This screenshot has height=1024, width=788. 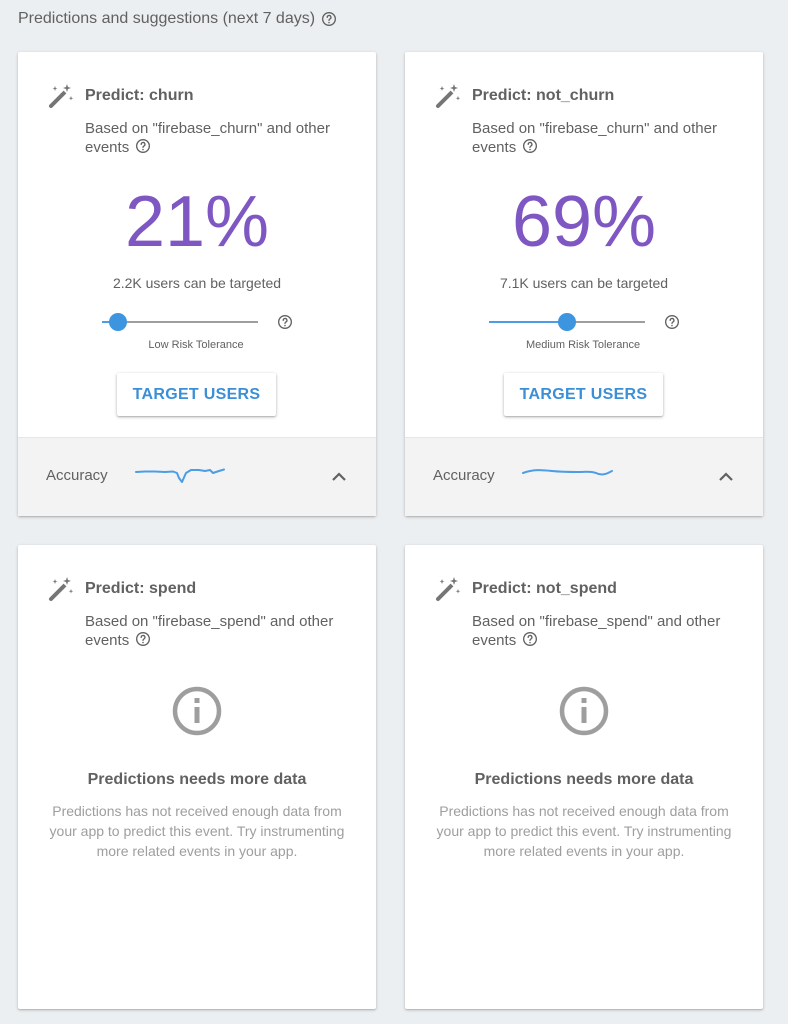 I want to click on risk-tolerance-label: Medium Risk Tolerance, so click(x=583, y=345).